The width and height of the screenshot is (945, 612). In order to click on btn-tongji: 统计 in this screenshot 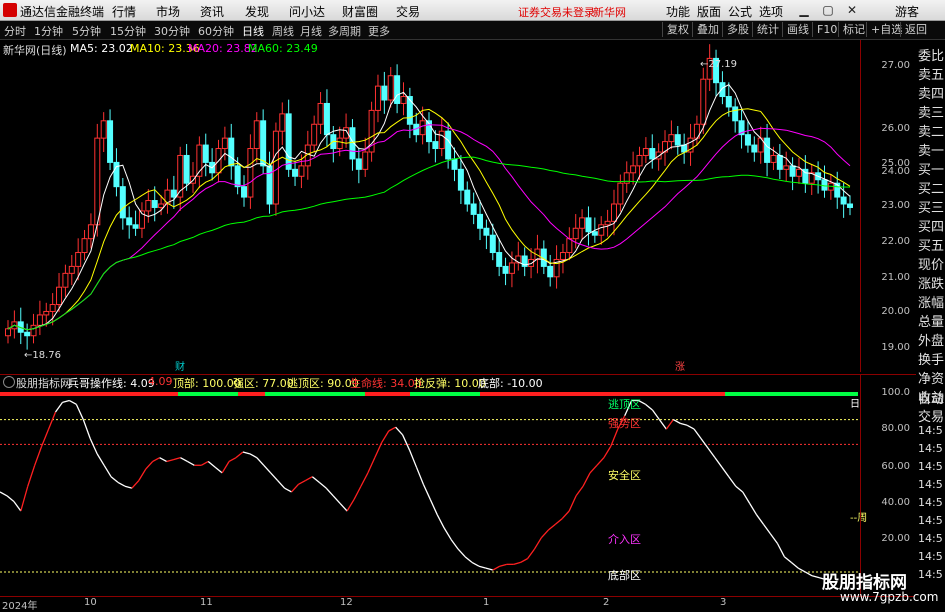, I will do `click(767, 29)`.